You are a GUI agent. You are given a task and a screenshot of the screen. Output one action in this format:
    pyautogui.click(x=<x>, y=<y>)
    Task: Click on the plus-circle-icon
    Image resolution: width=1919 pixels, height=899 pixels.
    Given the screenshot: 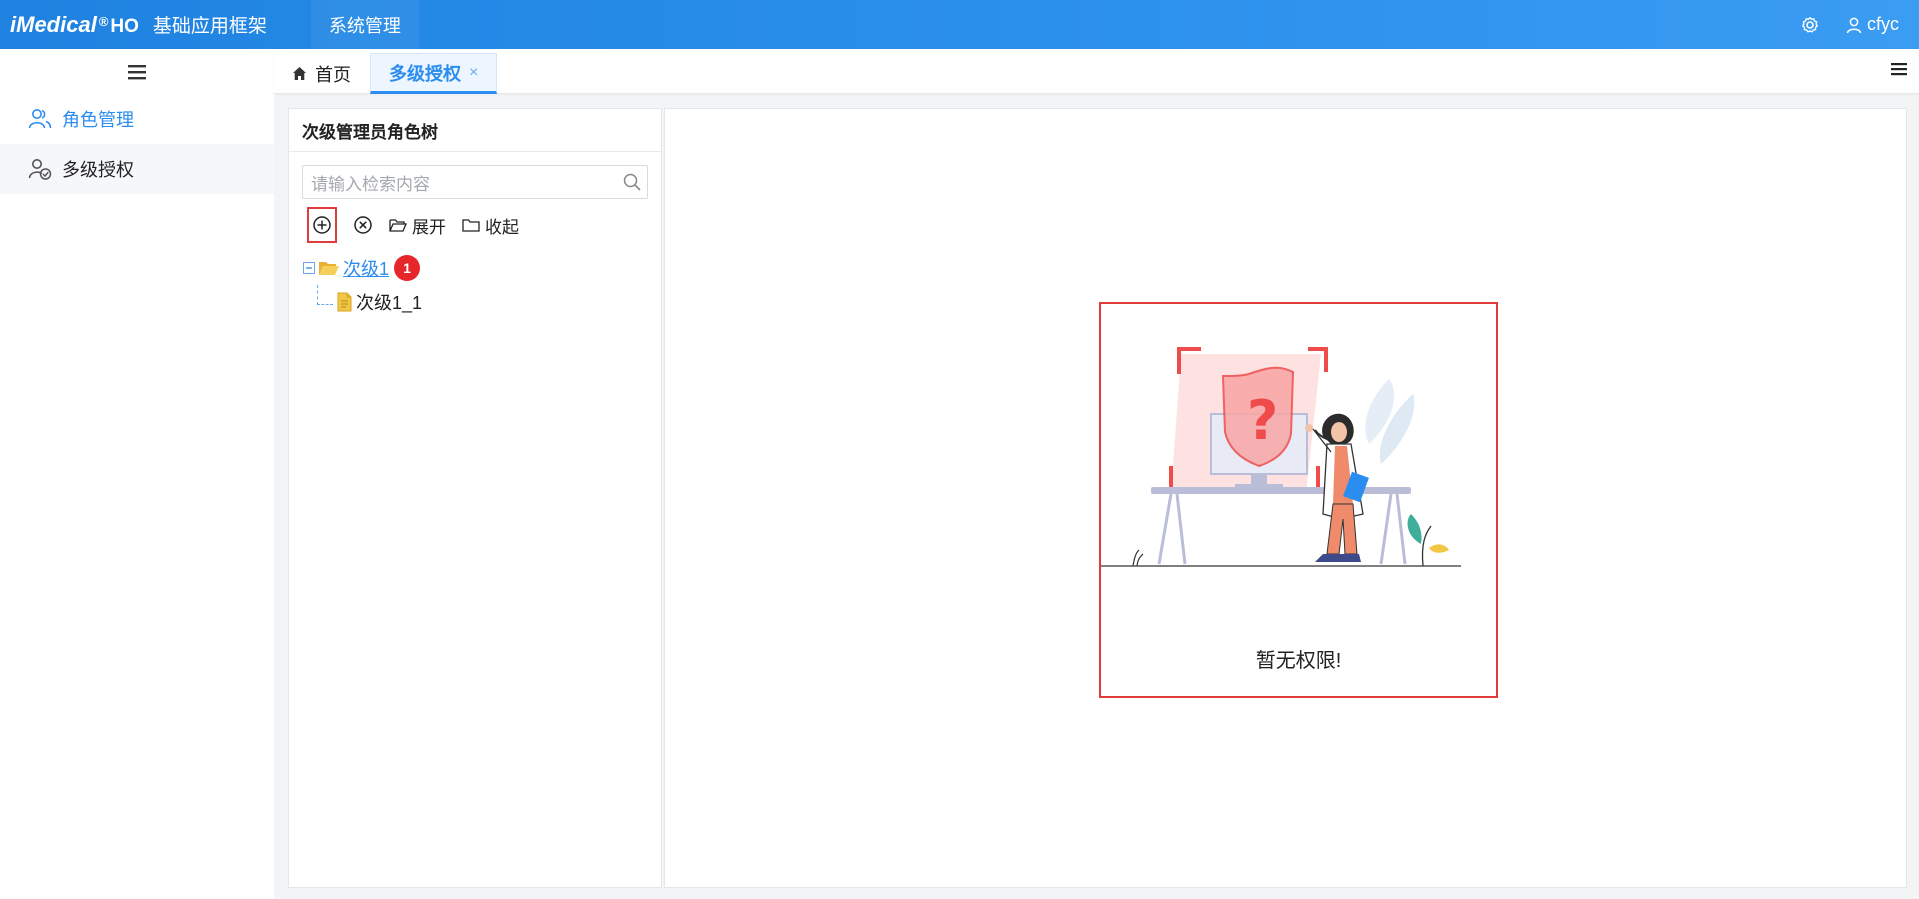 What is the action you would take?
    pyautogui.click(x=322, y=225)
    